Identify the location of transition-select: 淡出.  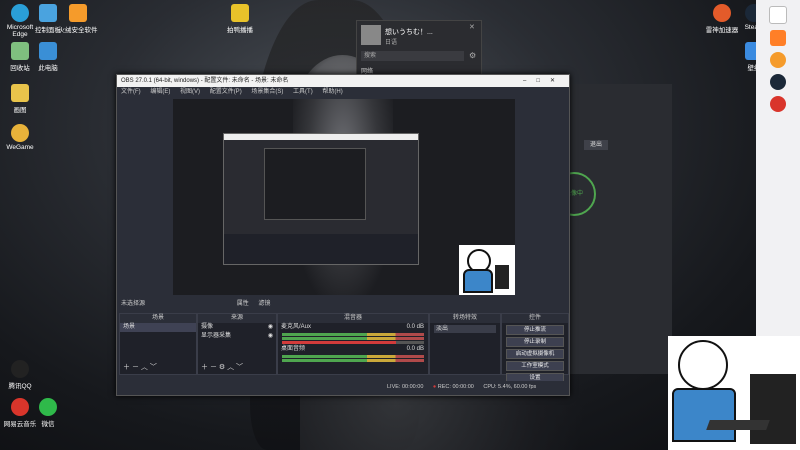
(465, 329).